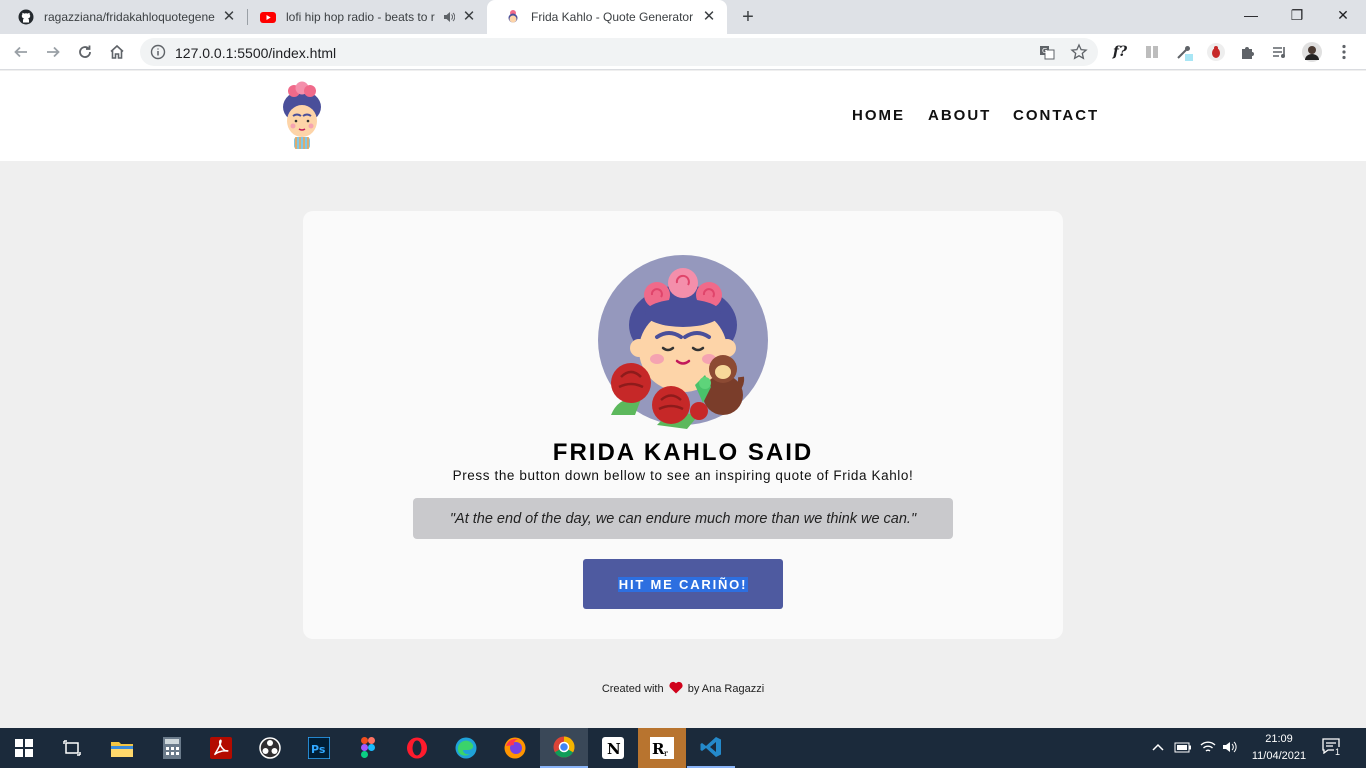  I want to click on nav-home: HOME, so click(878, 115).